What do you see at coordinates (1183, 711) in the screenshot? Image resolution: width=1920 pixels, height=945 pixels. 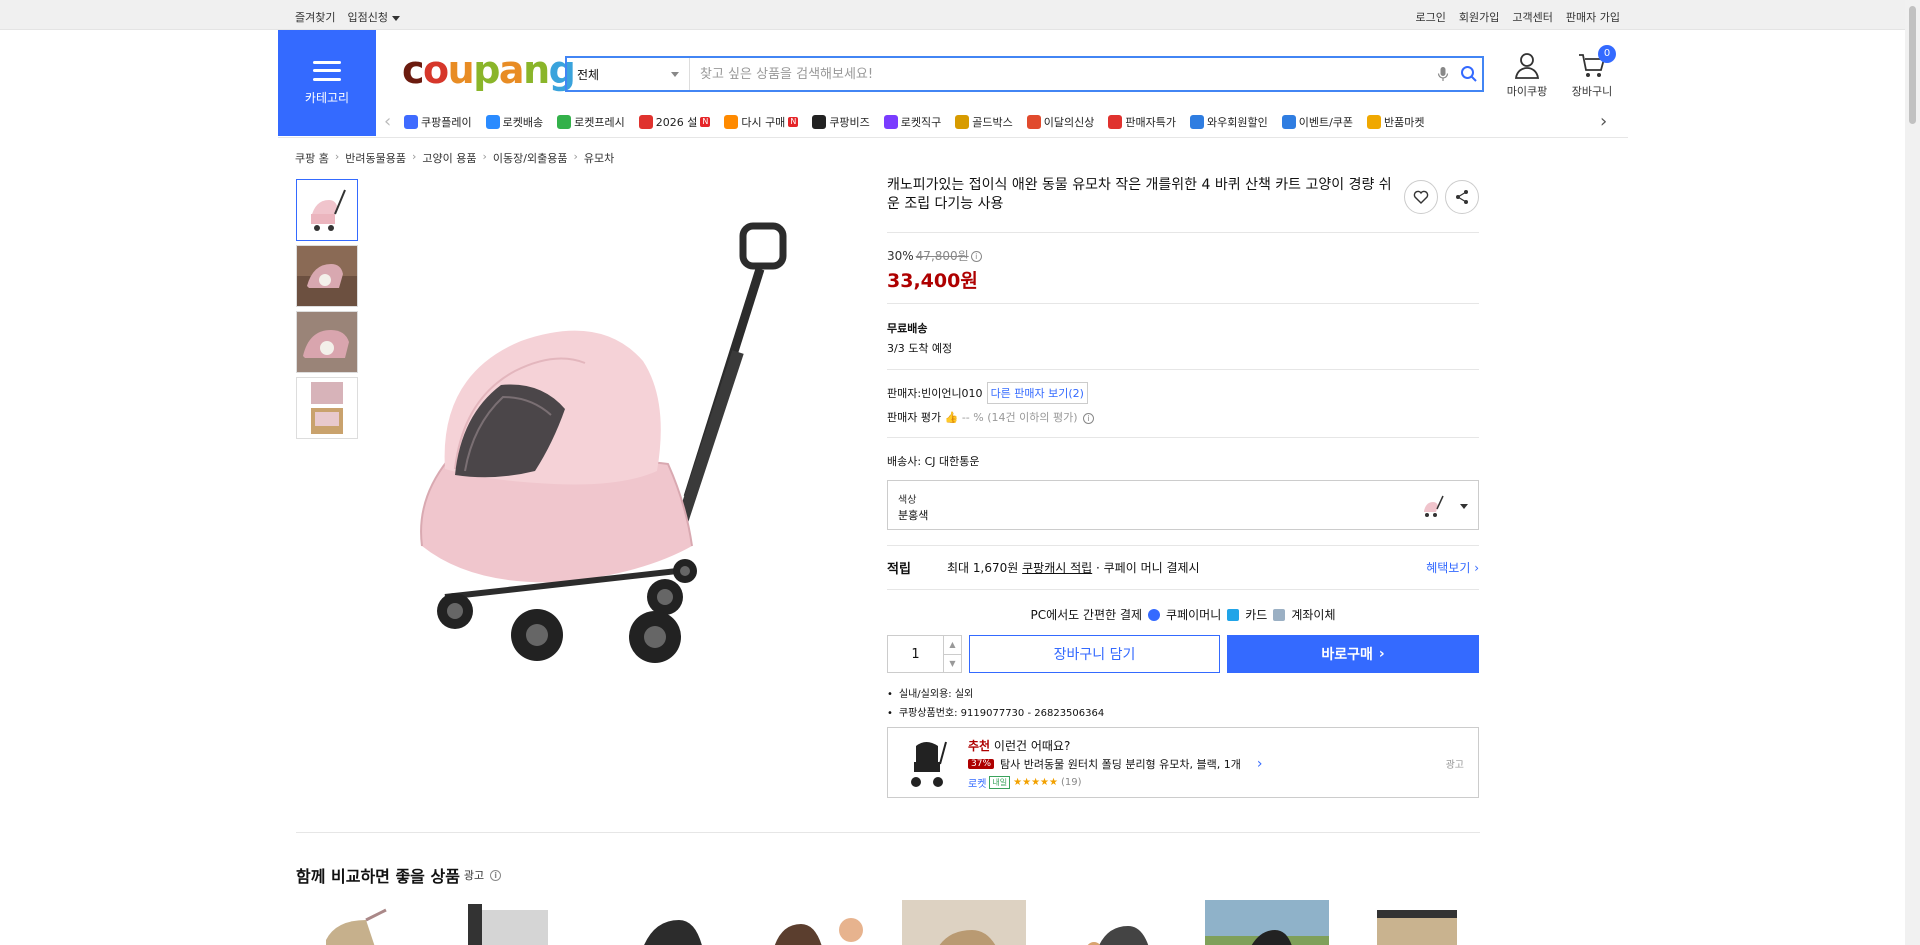 I see `spec-item: 쿠팡상품번호: 9119077730 - 26823506364` at bounding box center [1183, 711].